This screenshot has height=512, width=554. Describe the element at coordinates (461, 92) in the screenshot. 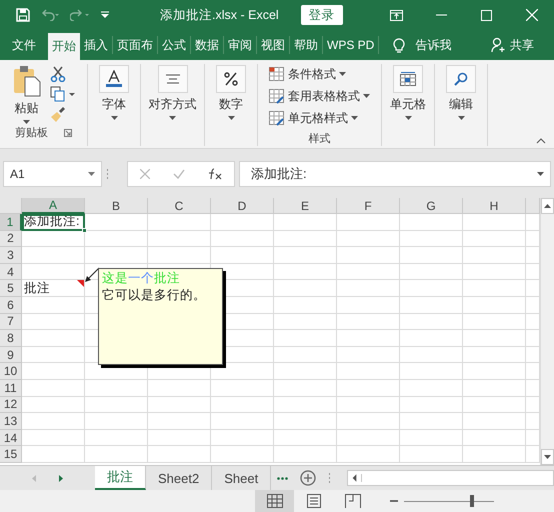

I see `editing-button: 编辑` at that location.